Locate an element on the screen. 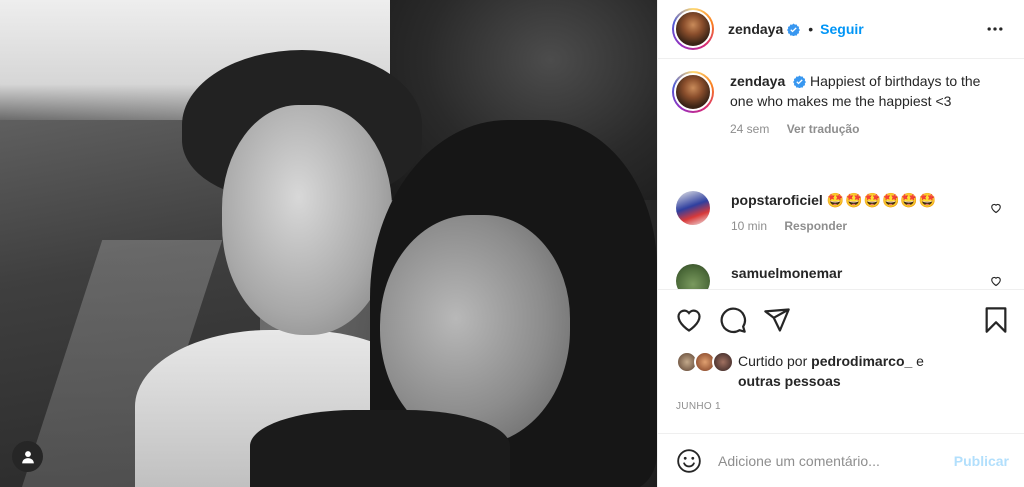 This screenshot has height=487, width=1024. heart-icon is located at coordinates (689, 320).